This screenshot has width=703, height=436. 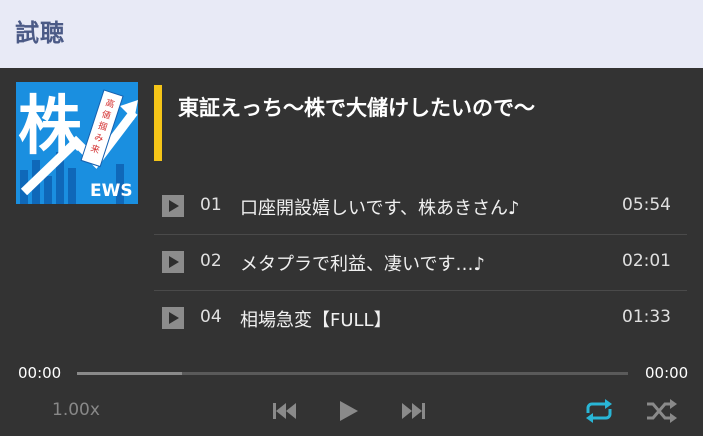 What do you see at coordinates (211, 205) in the screenshot?
I see `track-number: 01` at bounding box center [211, 205].